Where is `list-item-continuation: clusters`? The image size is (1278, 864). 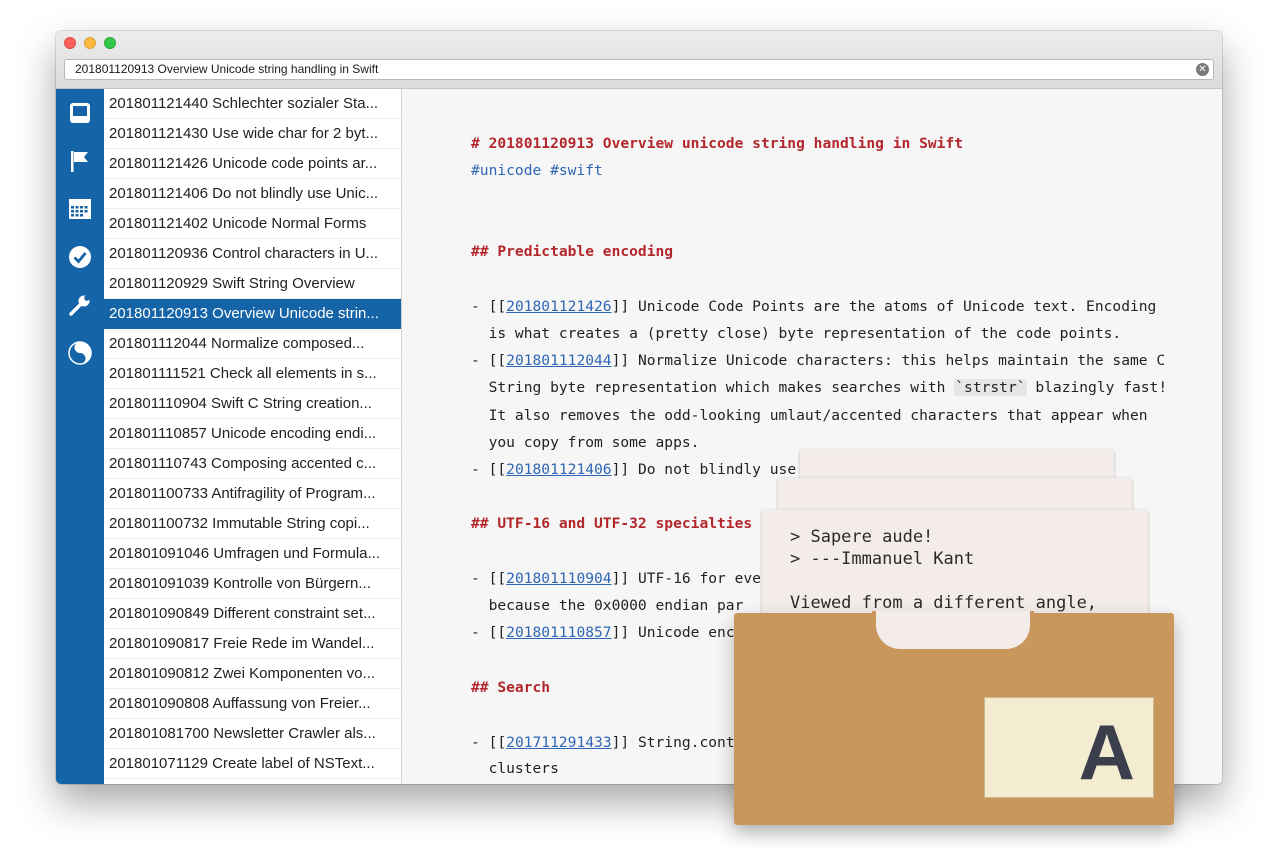 list-item-continuation: clusters is located at coordinates (515, 768).